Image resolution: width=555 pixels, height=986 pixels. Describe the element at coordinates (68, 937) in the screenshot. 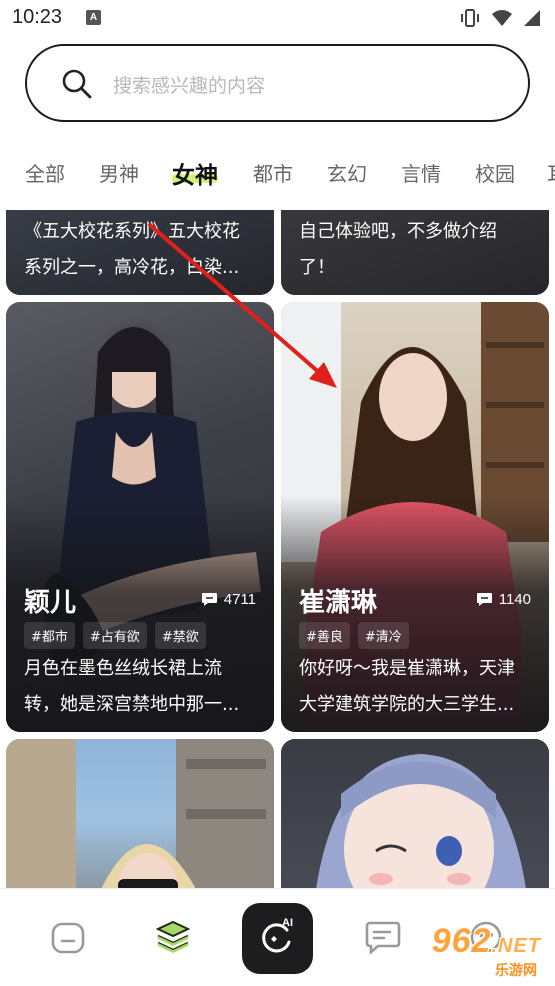

I see `home-icon` at that location.